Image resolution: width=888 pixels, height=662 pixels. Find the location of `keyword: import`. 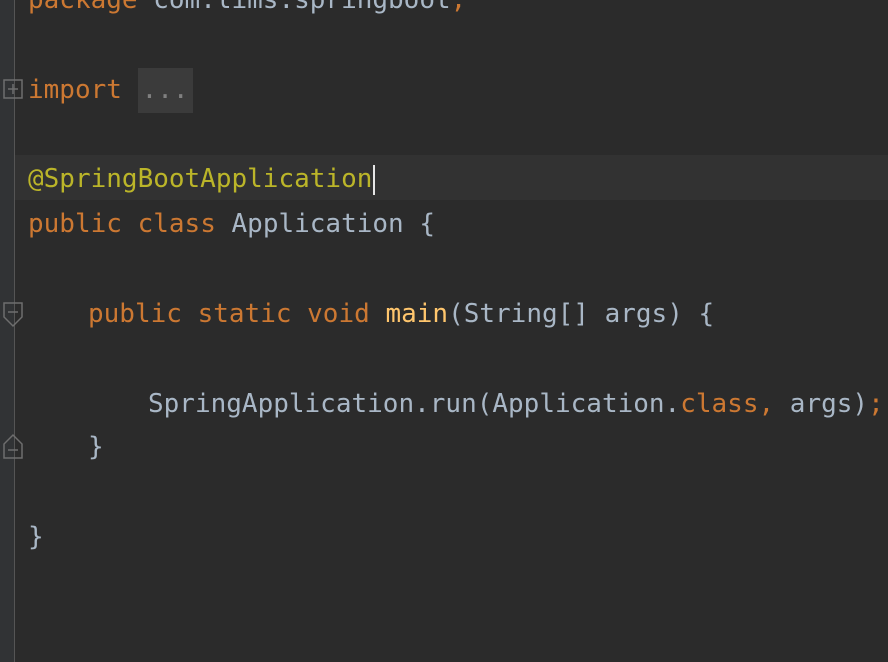

keyword: import is located at coordinates (75, 90).